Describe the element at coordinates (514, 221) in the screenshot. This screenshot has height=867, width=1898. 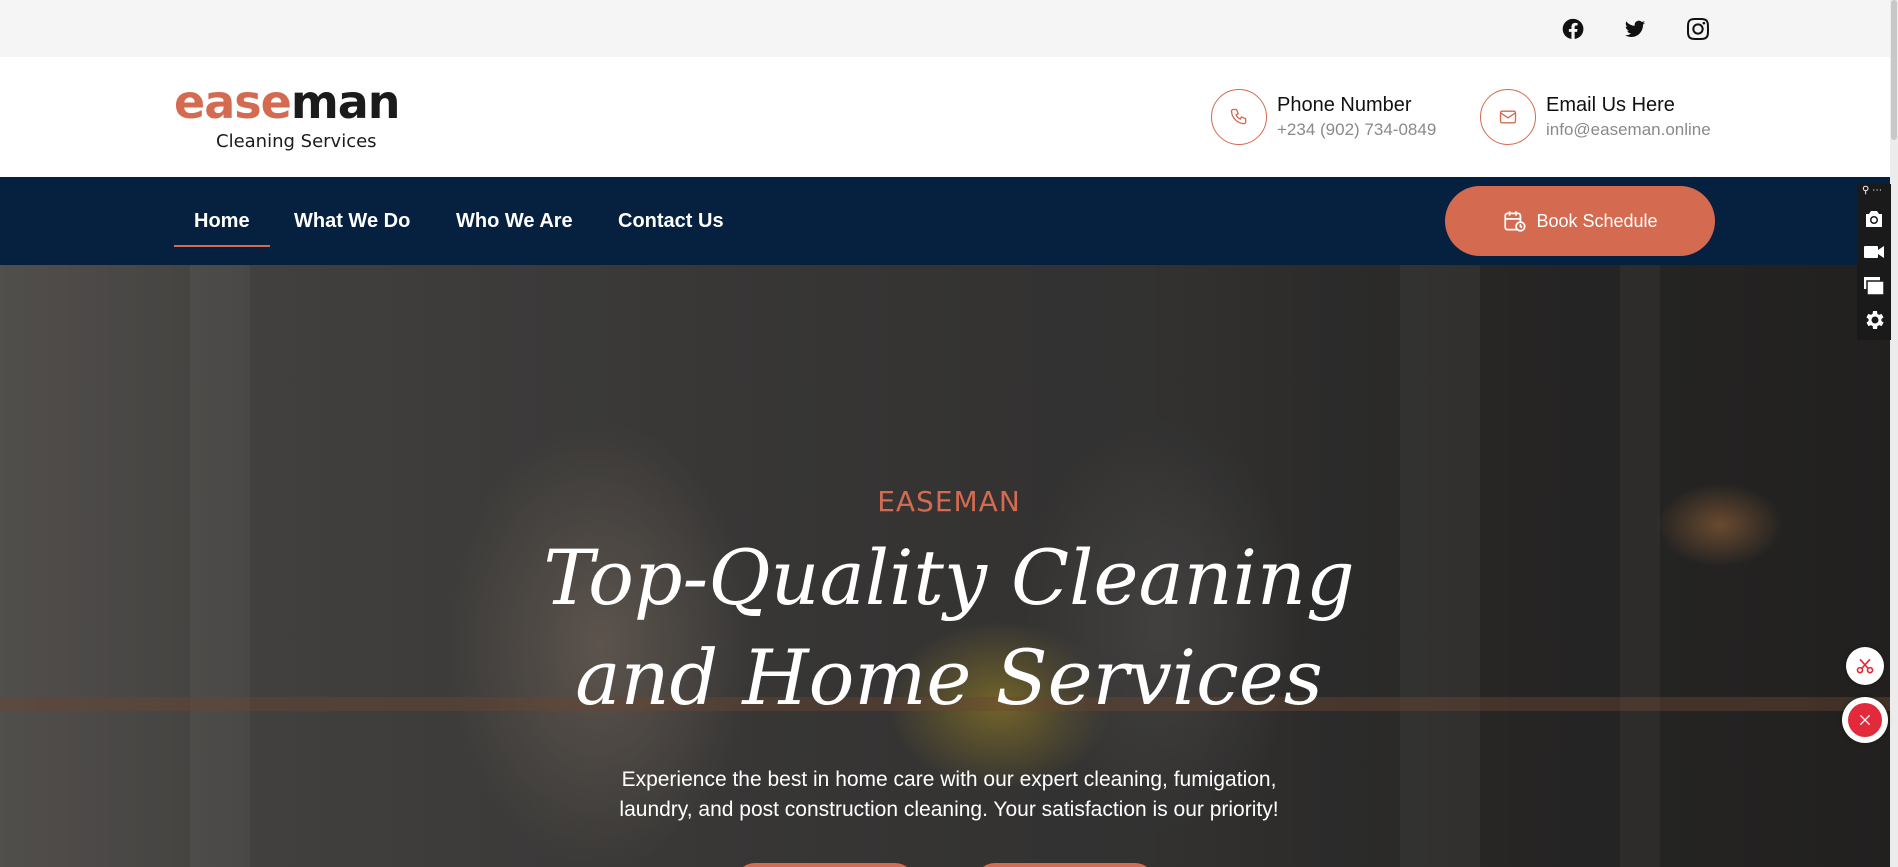
I see `nav-who-we-are: Who We Are` at that location.